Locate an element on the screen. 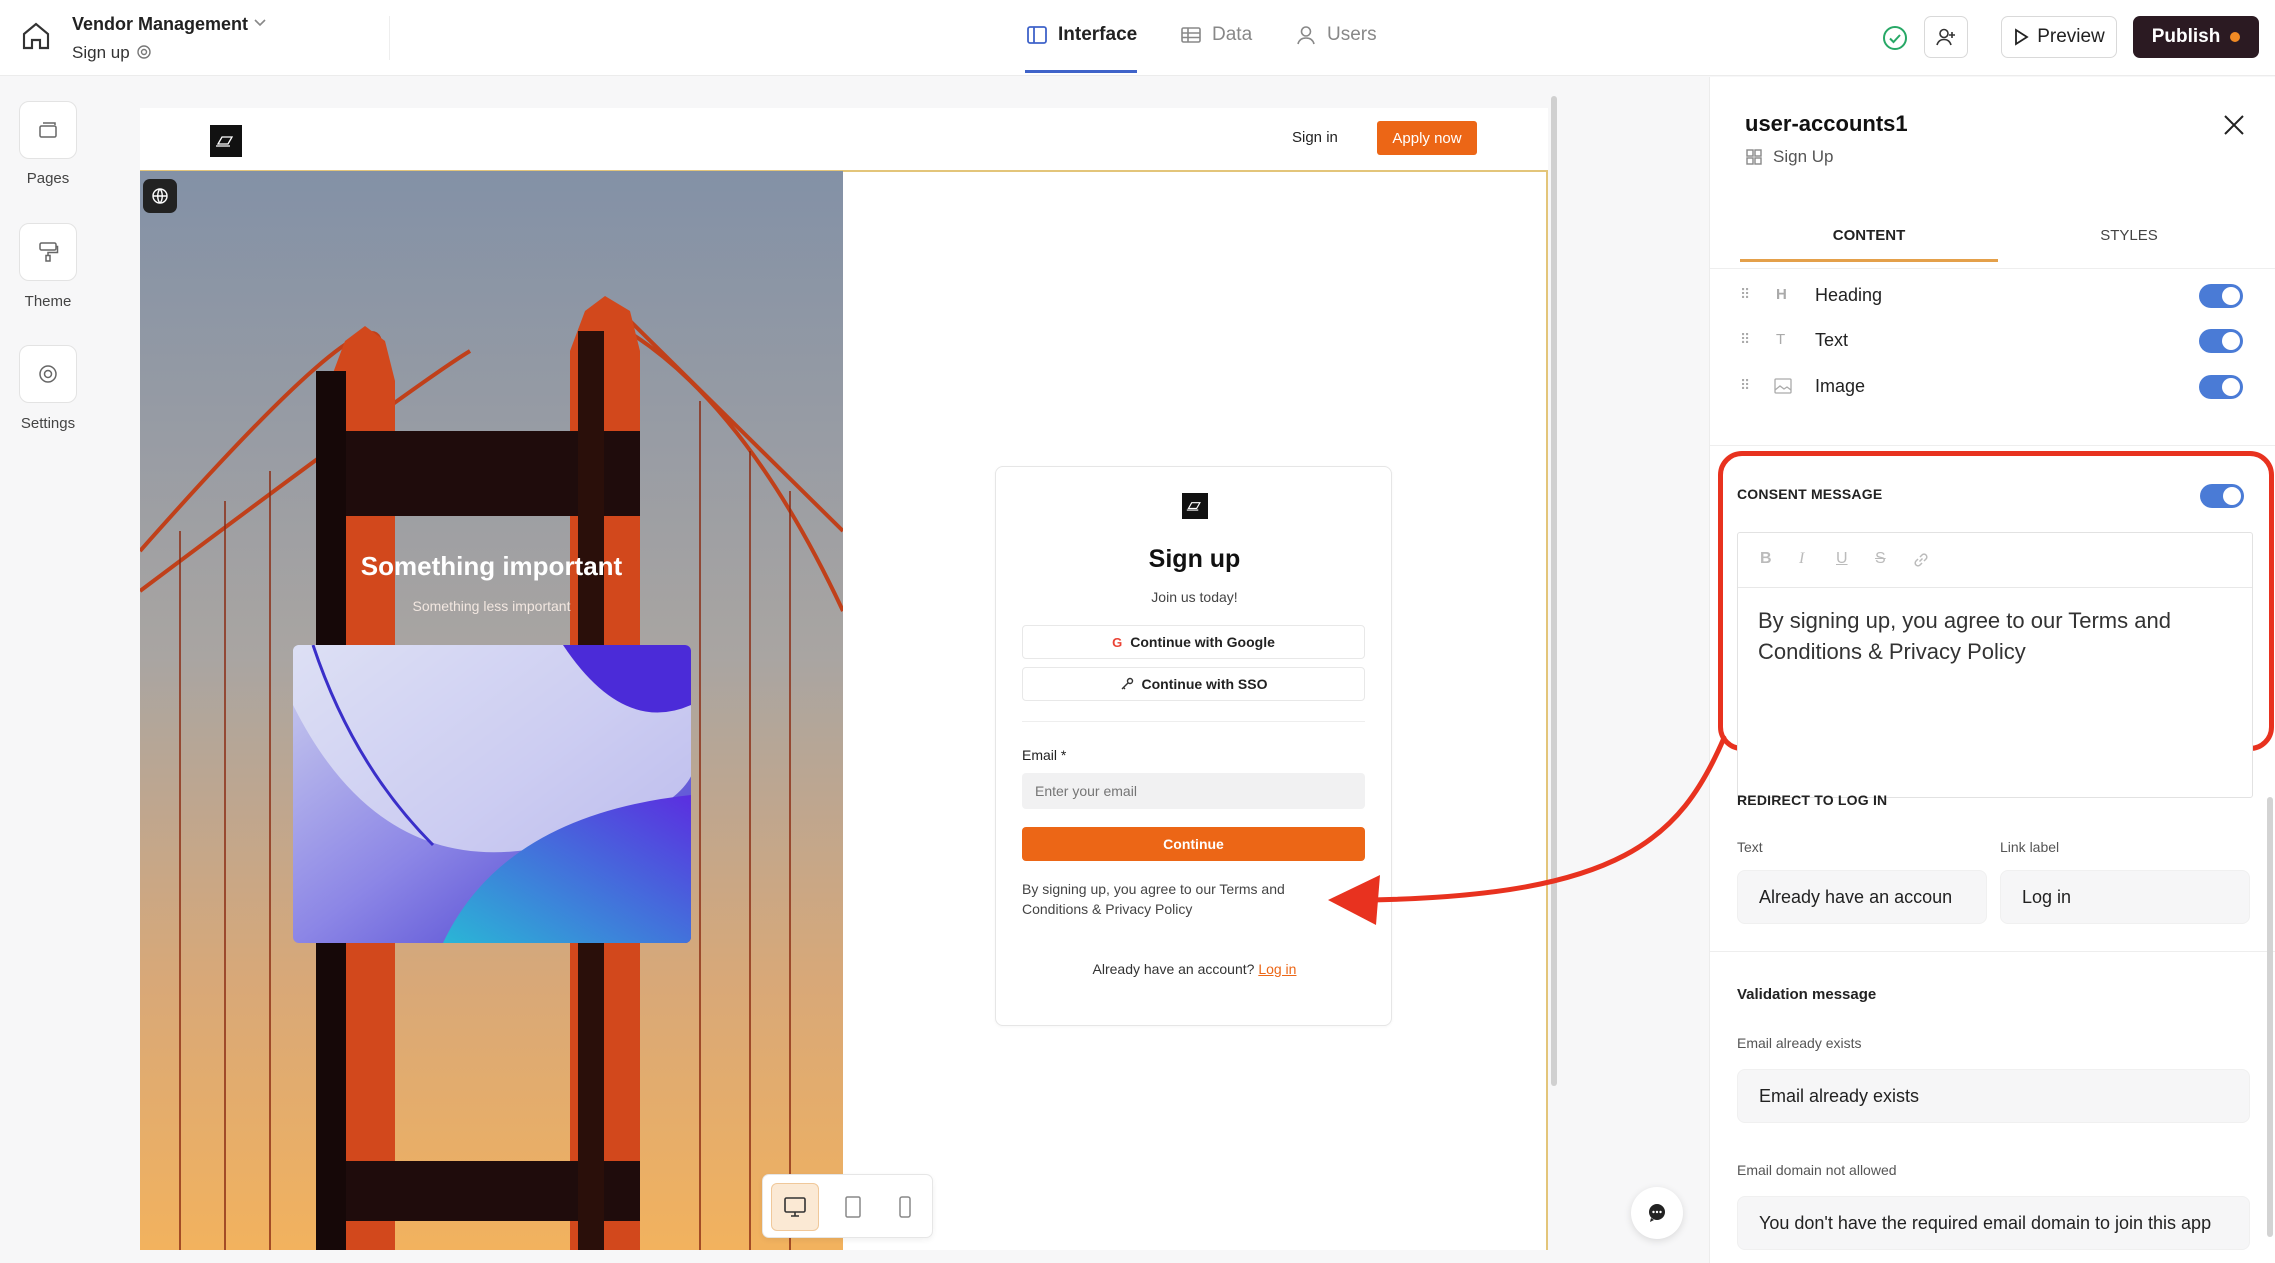  rail-label: Settings is located at coordinates (48, 423).